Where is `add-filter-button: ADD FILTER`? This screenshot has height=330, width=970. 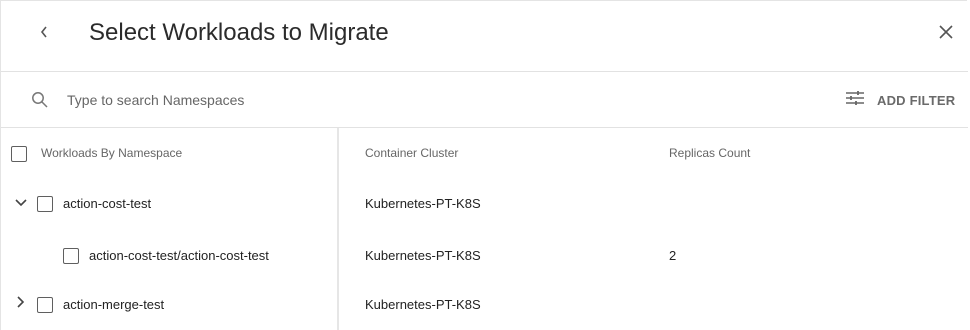
add-filter-button: ADD FILTER is located at coordinates (900, 100).